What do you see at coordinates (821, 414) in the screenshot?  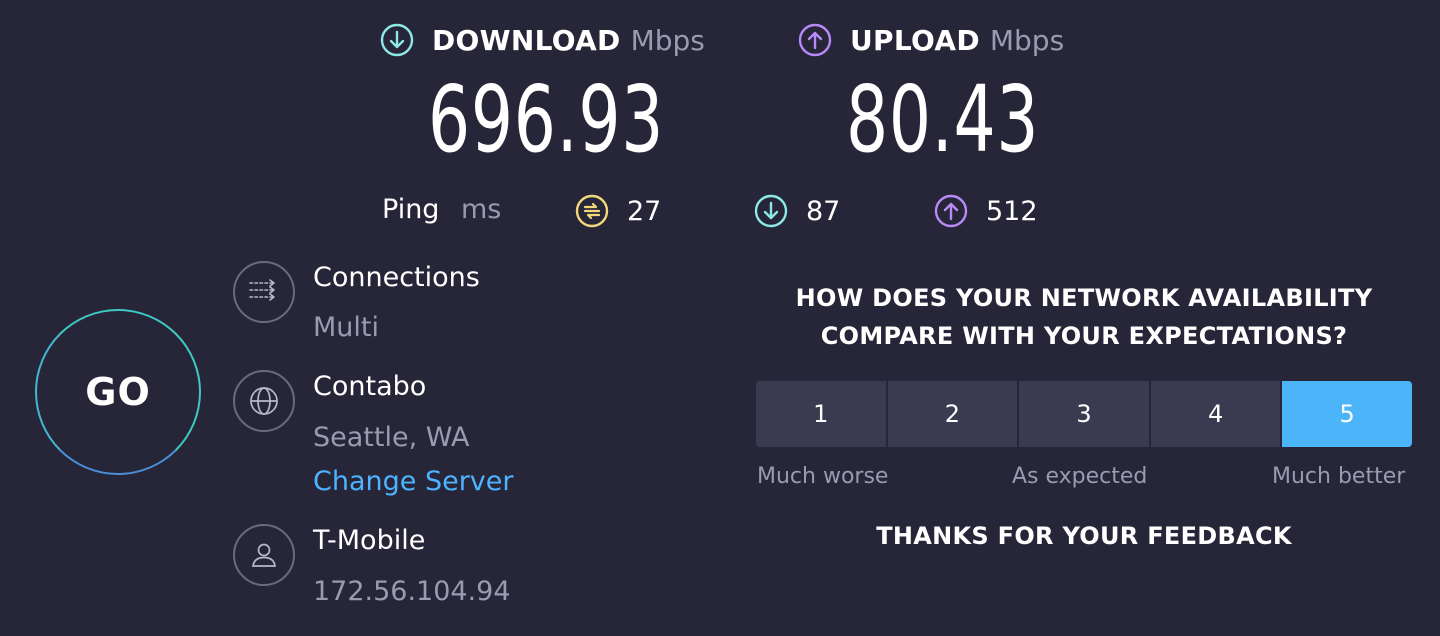 I see `rating-option-1: 1` at bounding box center [821, 414].